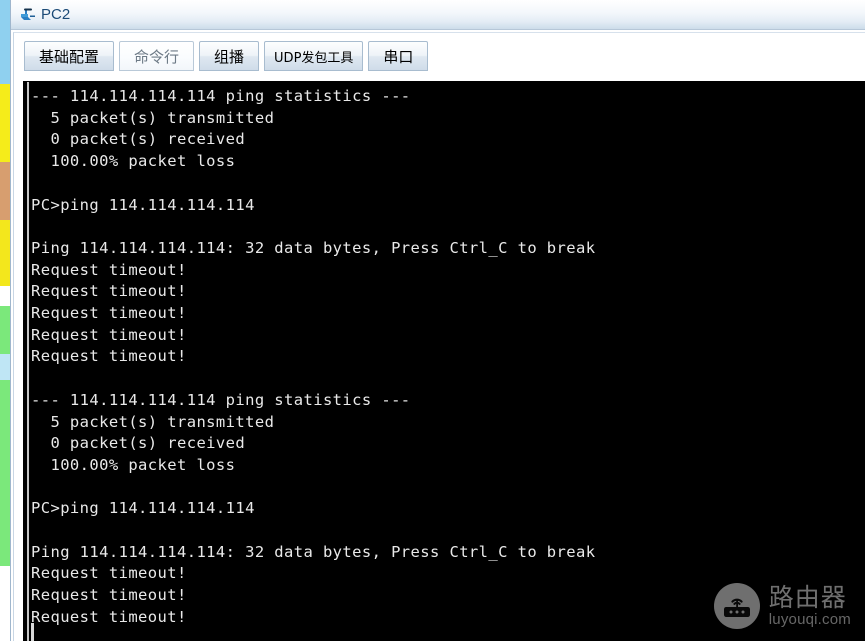 The image size is (865, 641). I want to click on tab-multicast: 组播, so click(229, 56).